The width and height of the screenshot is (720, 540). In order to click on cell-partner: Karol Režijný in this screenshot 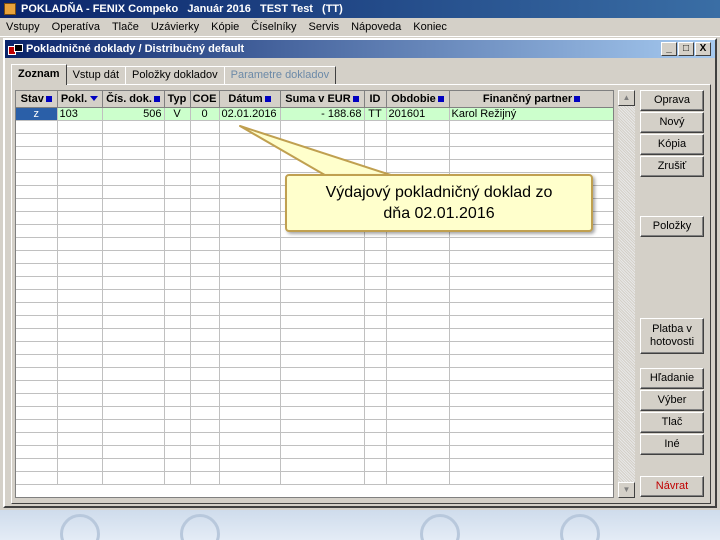, I will do `click(531, 114)`.